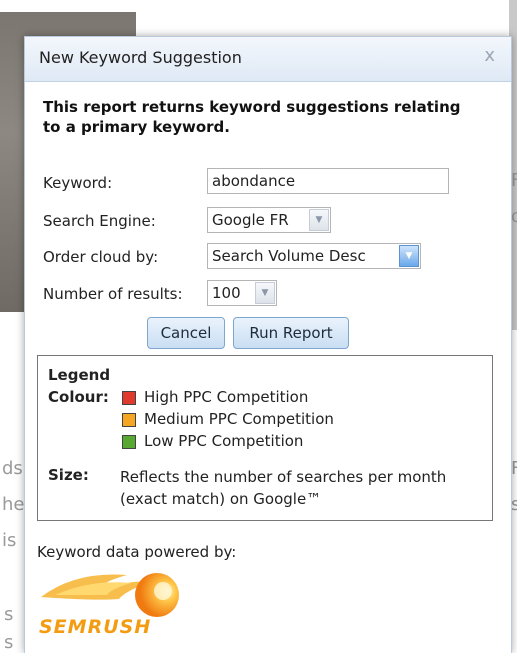 The height and width of the screenshot is (653, 517). Describe the element at coordinates (12, 468) in the screenshot. I see `background-text: ds` at that location.